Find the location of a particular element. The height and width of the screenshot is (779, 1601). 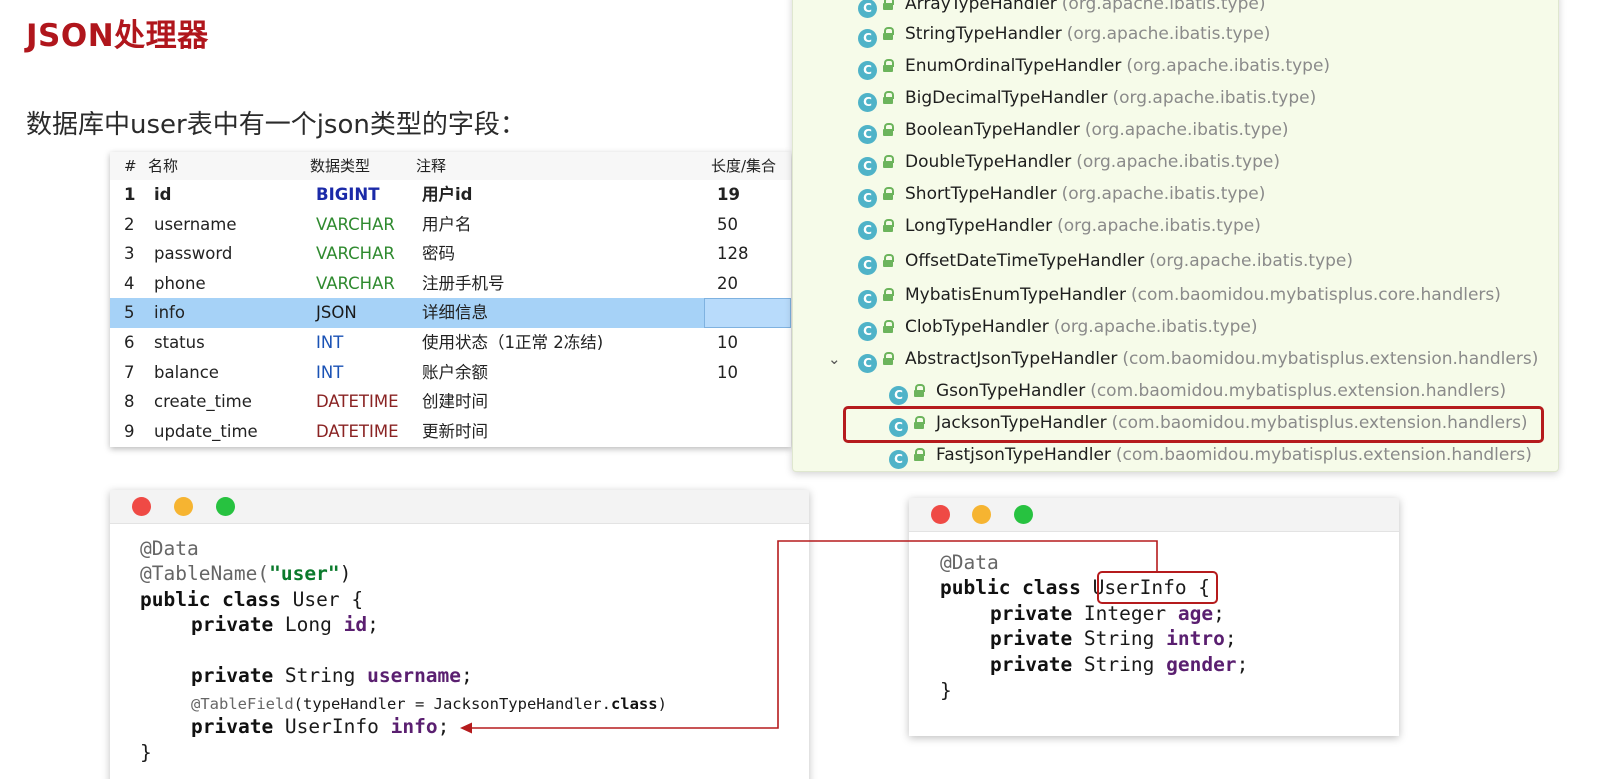

table-row: 6 status INT 使用状态（1正常 2冻结) 10 is located at coordinates (450, 343).